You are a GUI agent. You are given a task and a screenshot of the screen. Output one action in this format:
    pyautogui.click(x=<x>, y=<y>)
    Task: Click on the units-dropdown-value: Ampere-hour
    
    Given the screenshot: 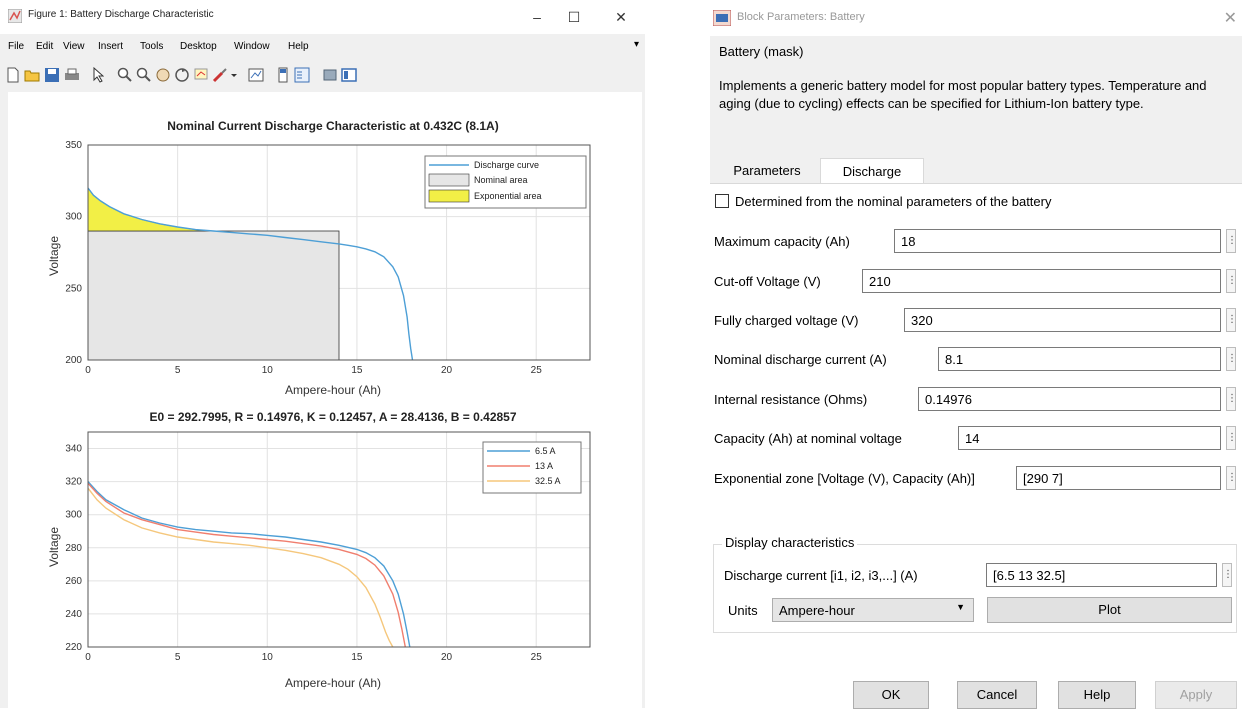 What is the action you would take?
    pyautogui.click(x=817, y=610)
    